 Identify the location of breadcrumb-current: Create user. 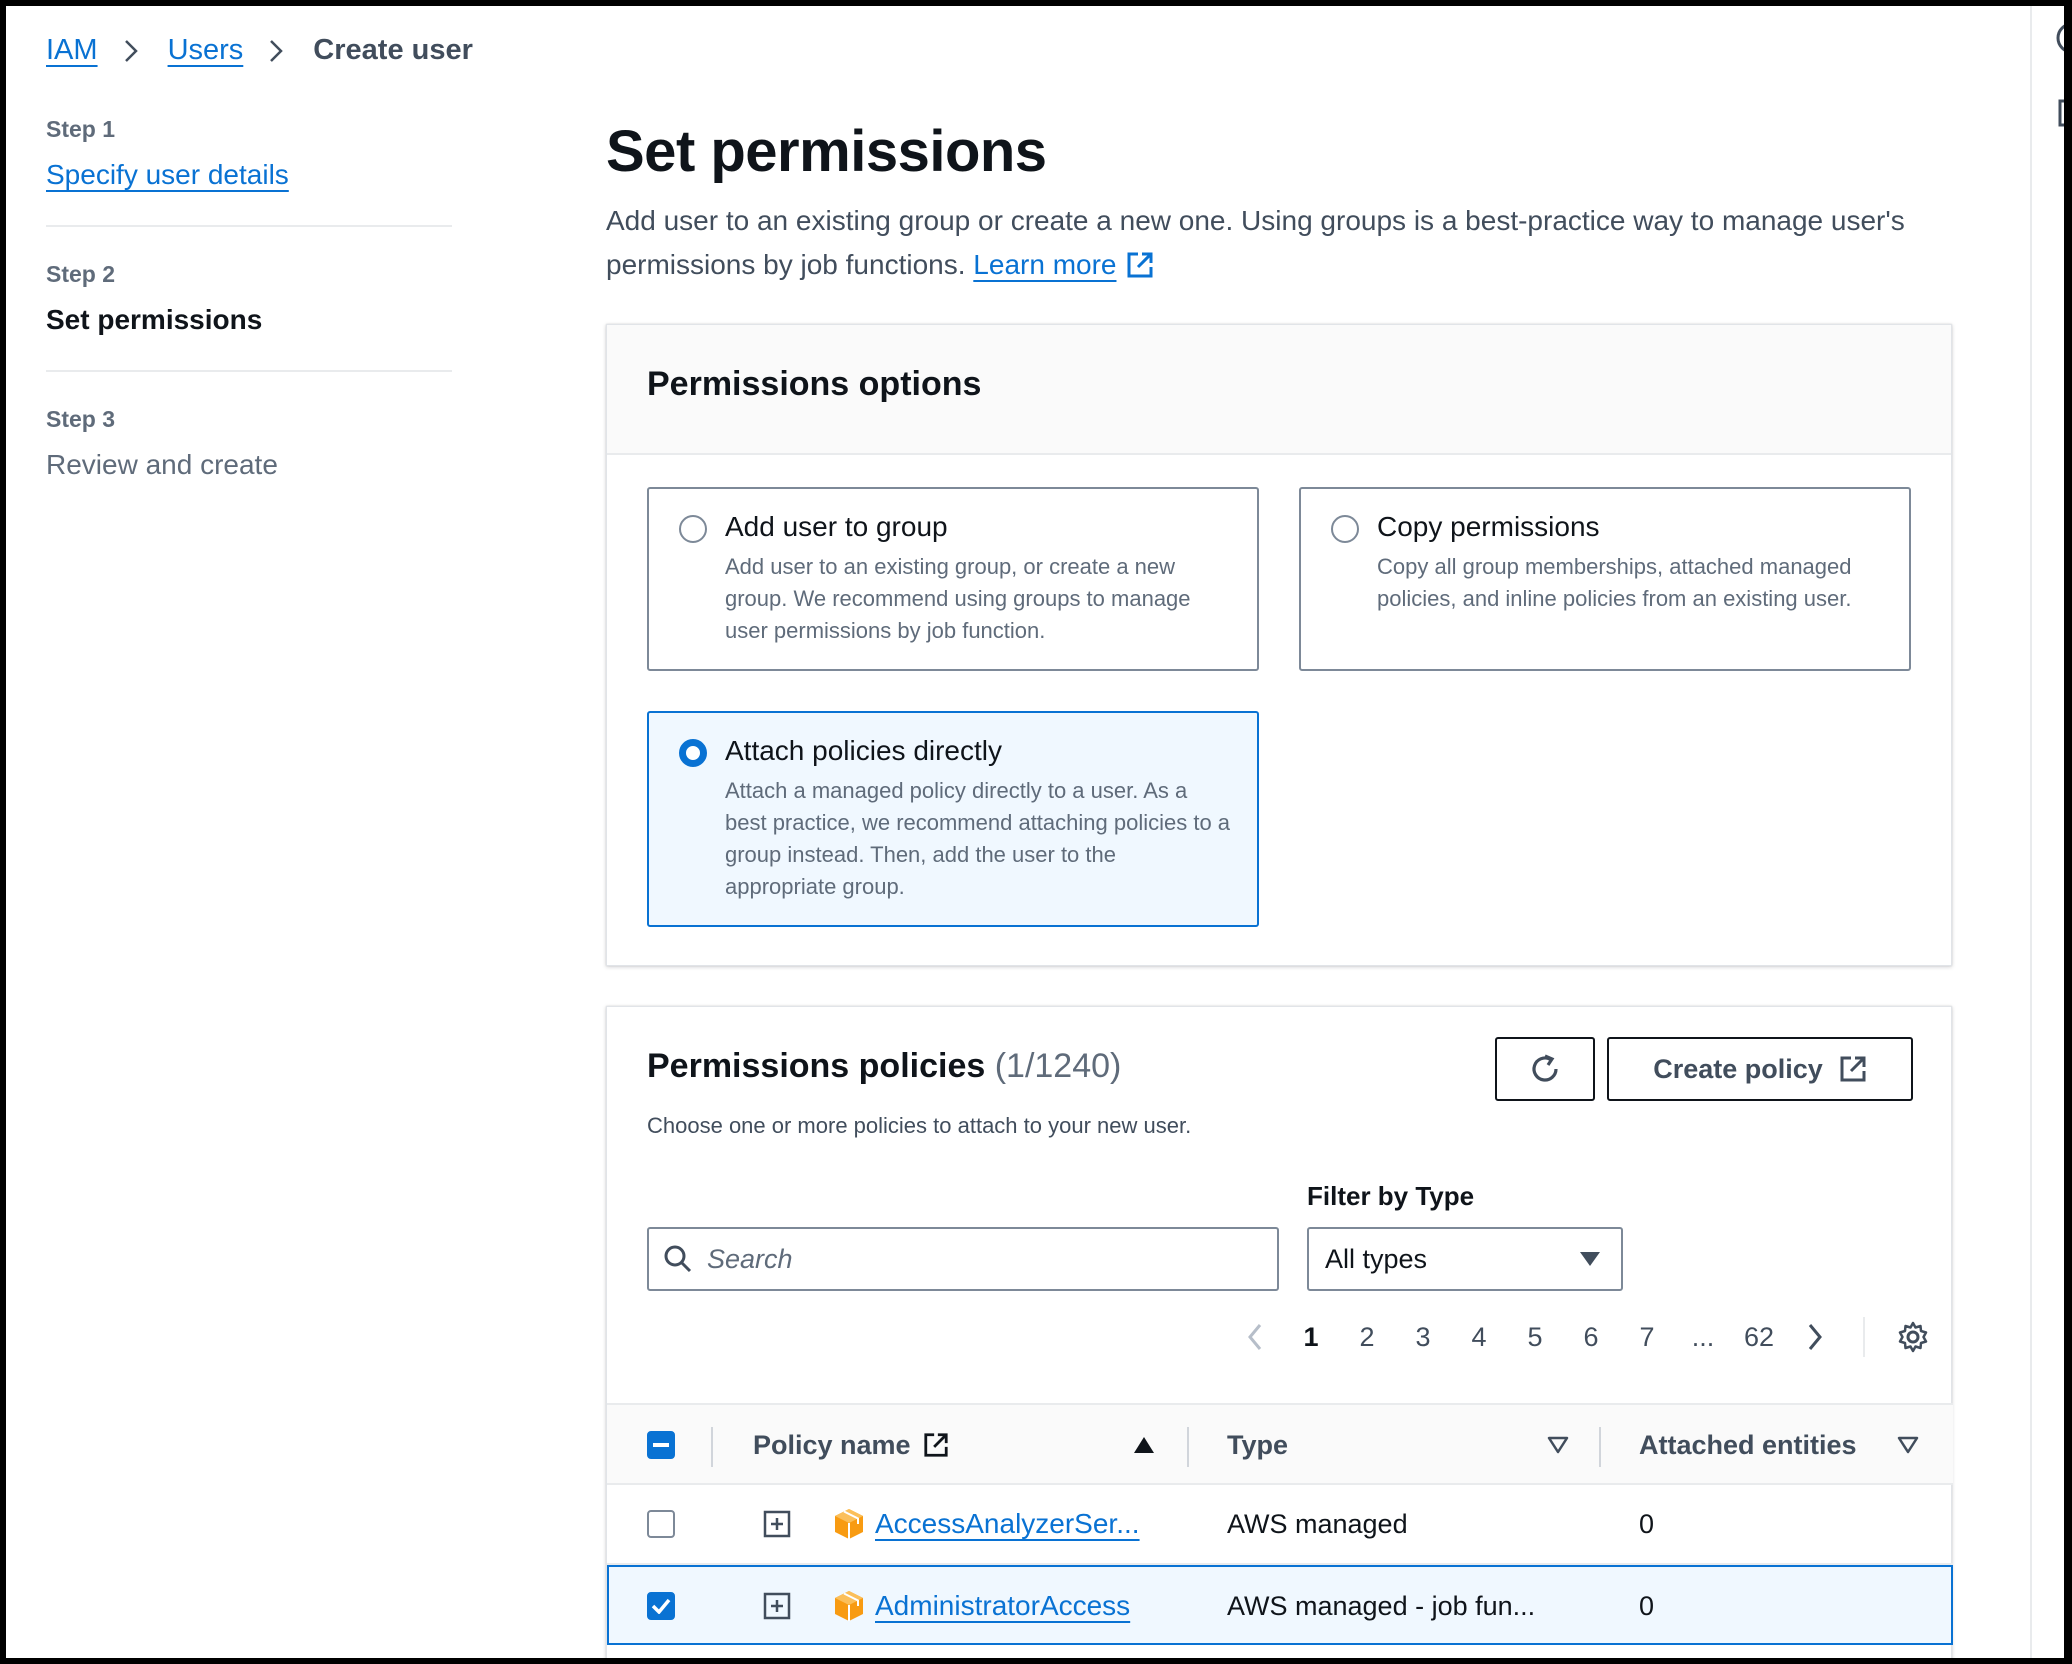
(393, 50).